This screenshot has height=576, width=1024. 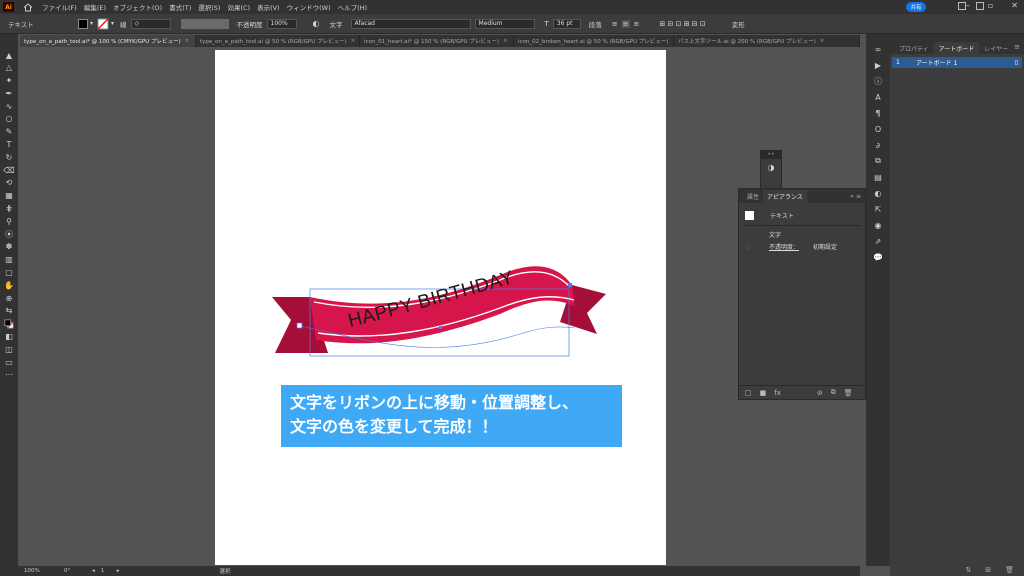 What do you see at coordinates (36, 571) in the screenshot?
I see `zoom-level: 100%` at bounding box center [36, 571].